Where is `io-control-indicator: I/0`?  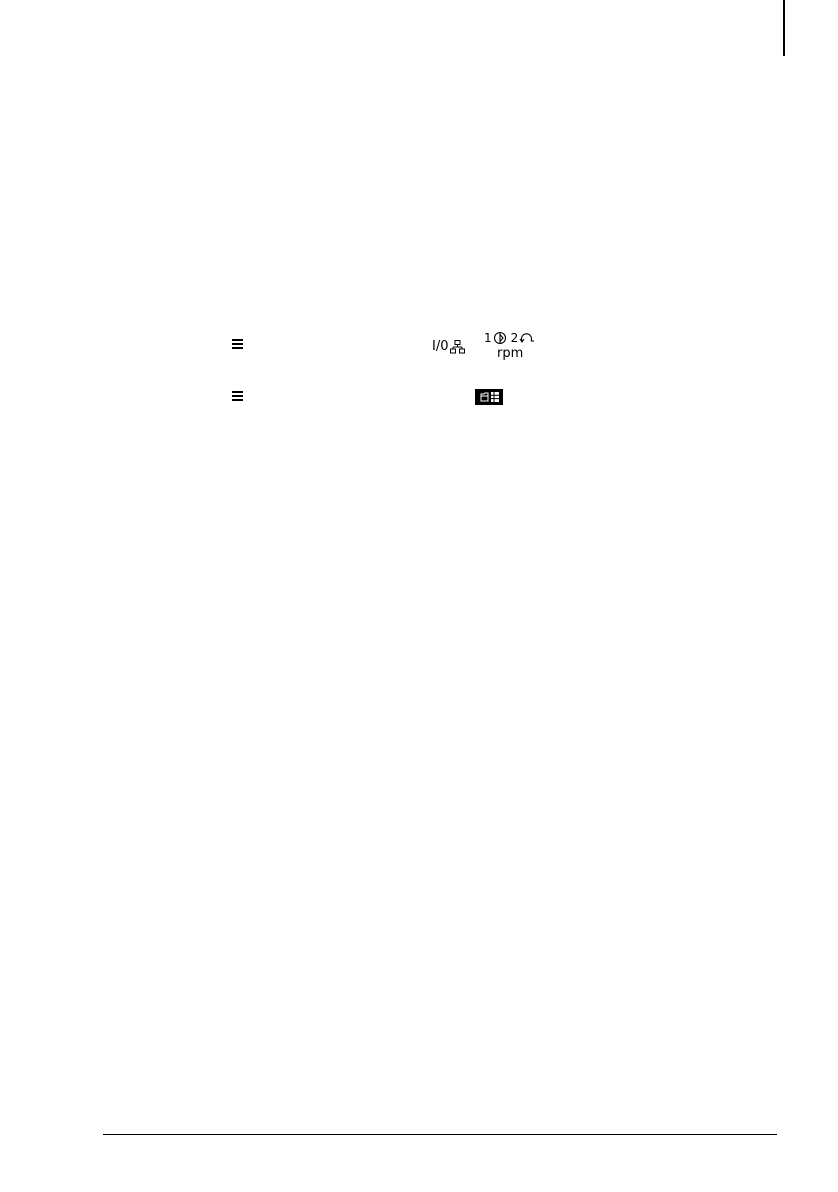 io-control-indicator: I/0 is located at coordinates (449, 347).